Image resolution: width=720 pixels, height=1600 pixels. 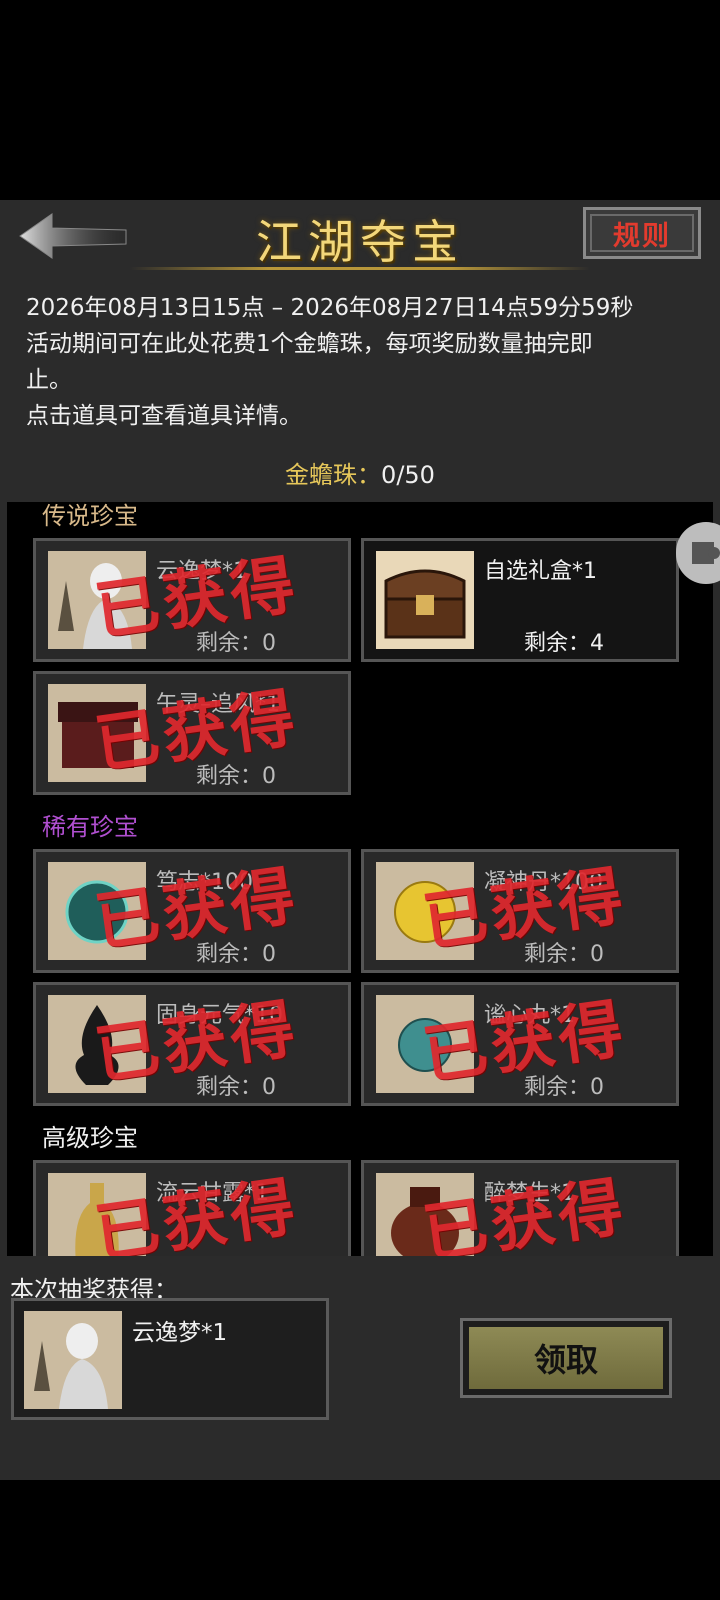 I want to click on section-title-advanced: 高级珍宝, so click(x=90, y=1138).